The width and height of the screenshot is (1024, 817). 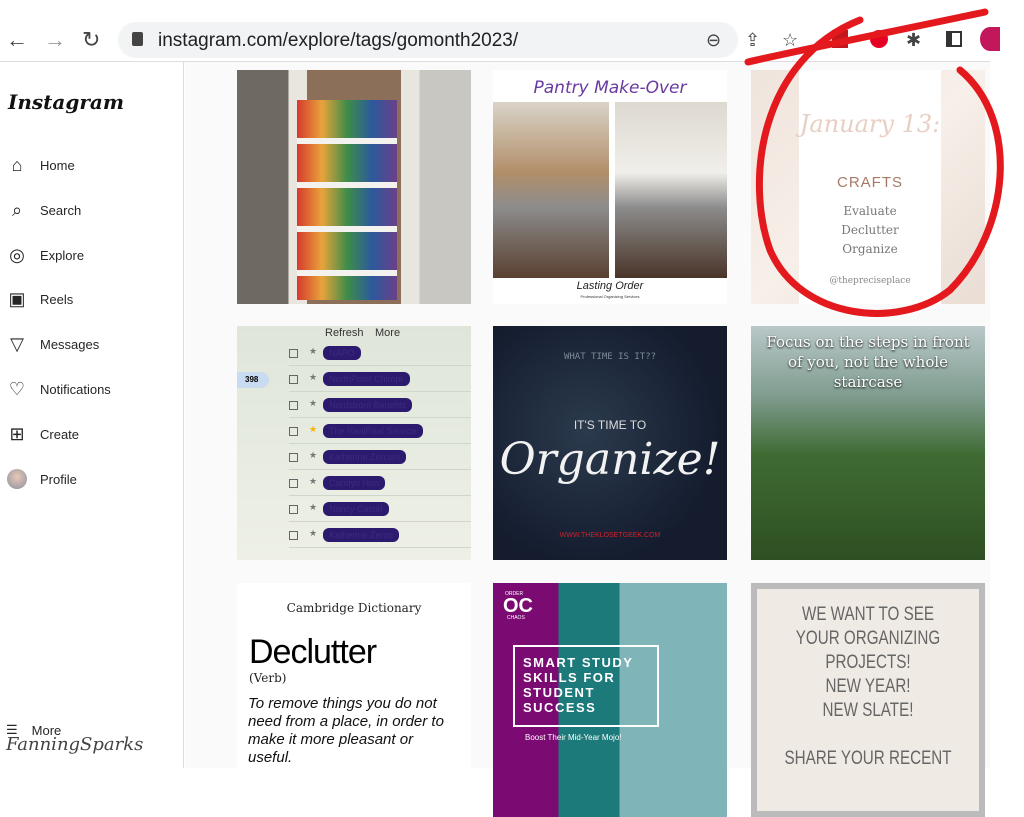 What do you see at coordinates (57, 165) in the screenshot?
I see `sidebar-item-label: Home` at bounding box center [57, 165].